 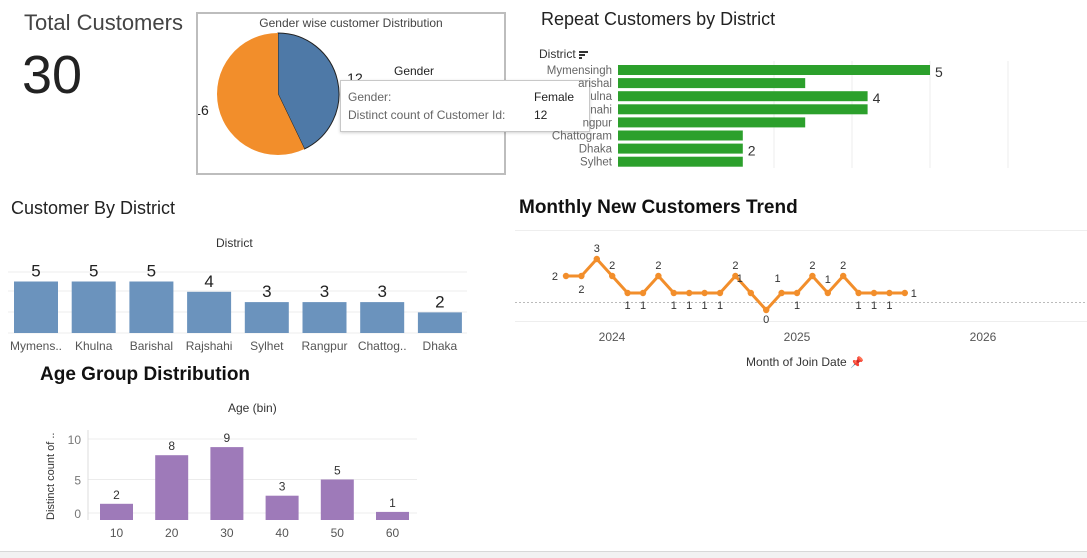 What do you see at coordinates (393, 533) in the screenshot?
I see `age-x-tick: 60` at bounding box center [393, 533].